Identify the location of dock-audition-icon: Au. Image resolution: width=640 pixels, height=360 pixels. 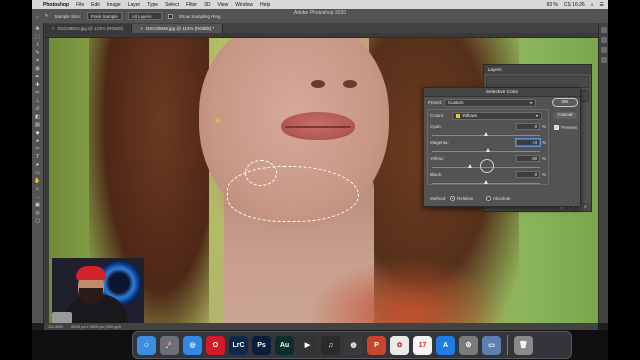
(284, 345).